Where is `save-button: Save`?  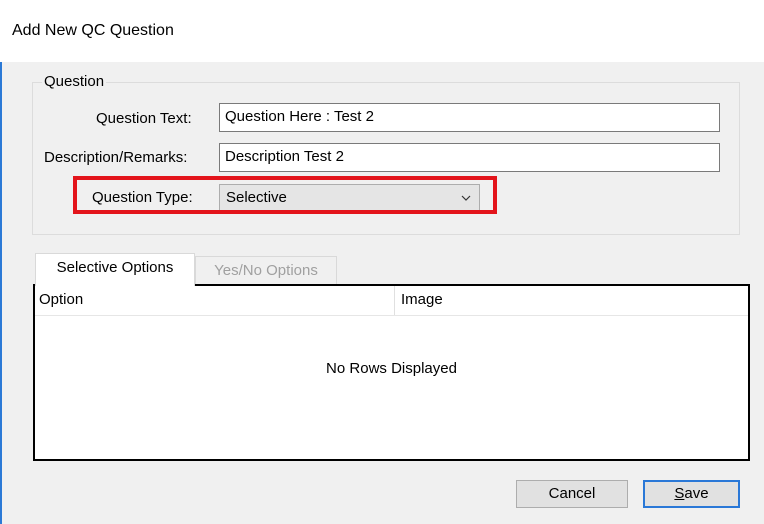
save-button: Save is located at coordinates (691, 494).